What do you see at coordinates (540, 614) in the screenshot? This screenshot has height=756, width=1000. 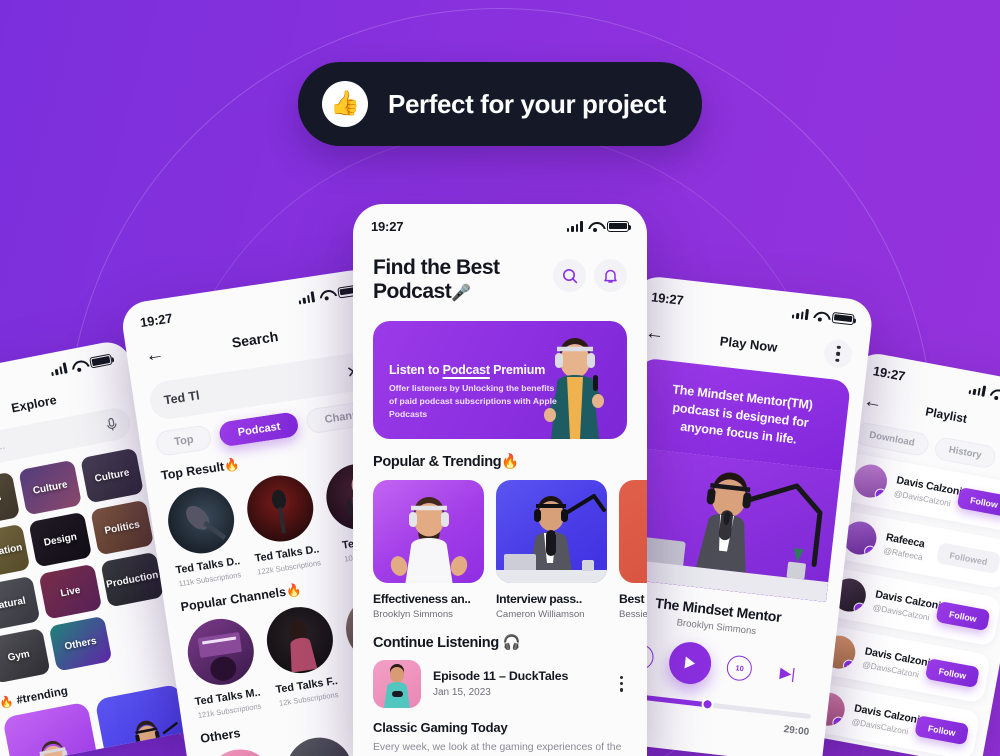 I see `card-author: Cameron Williamson` at bounding box center [540, 614].